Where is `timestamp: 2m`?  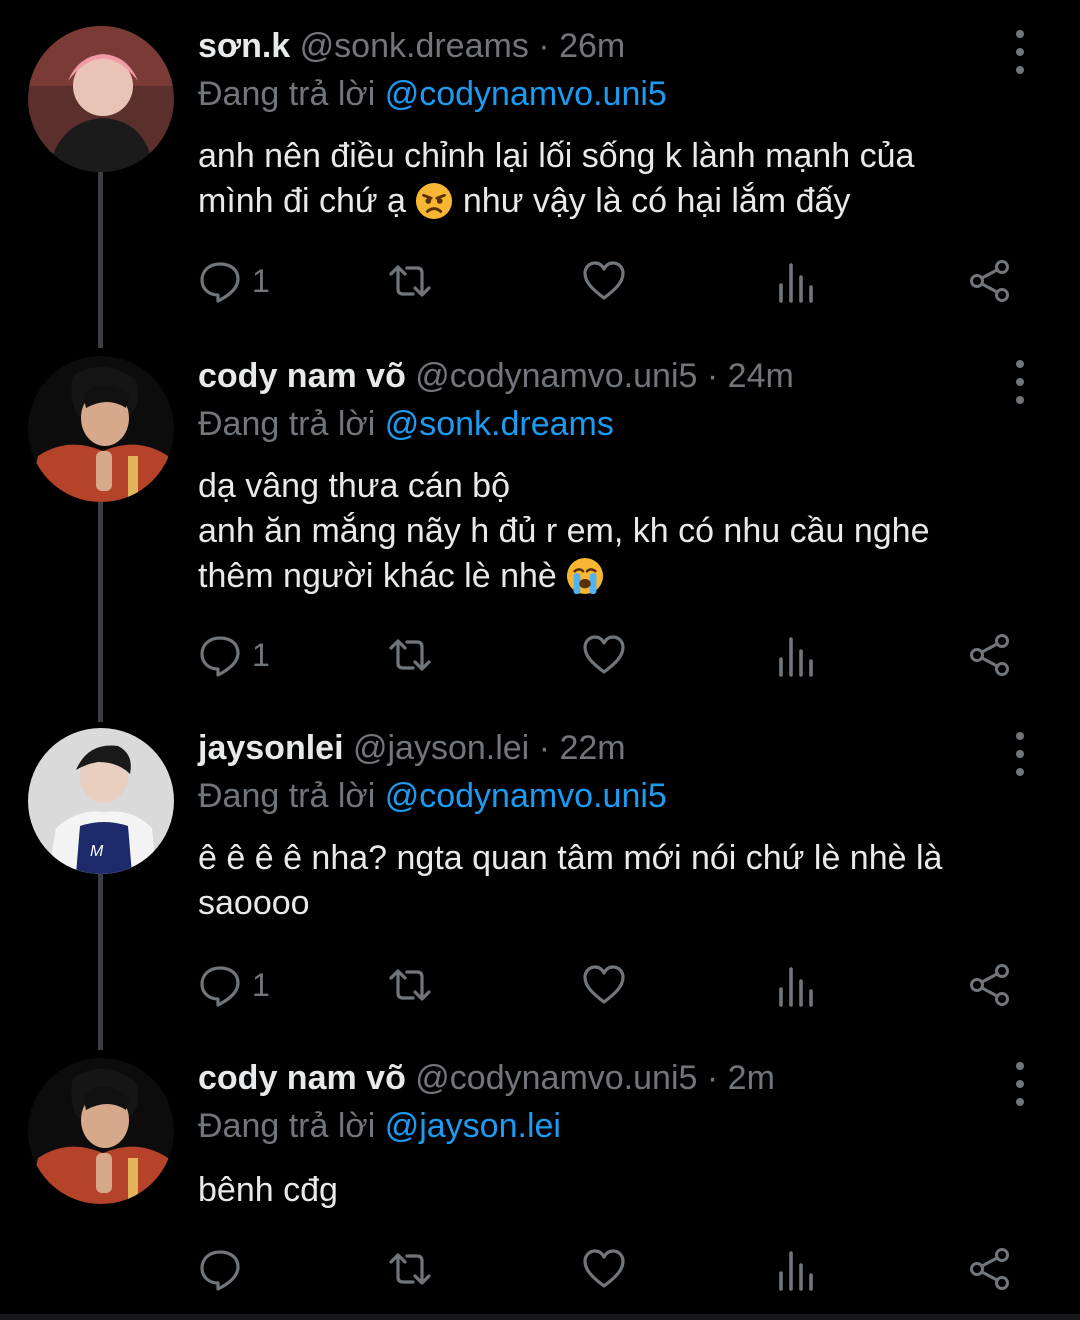
timestamp: 2m is located at coordinates (751, 1078).